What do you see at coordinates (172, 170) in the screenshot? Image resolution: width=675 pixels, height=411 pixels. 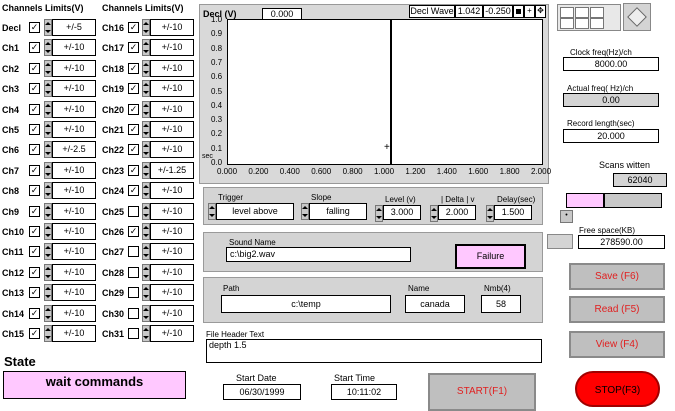 I see `channel-limit-field: +/-1.25` at bounding box center [172, 170].